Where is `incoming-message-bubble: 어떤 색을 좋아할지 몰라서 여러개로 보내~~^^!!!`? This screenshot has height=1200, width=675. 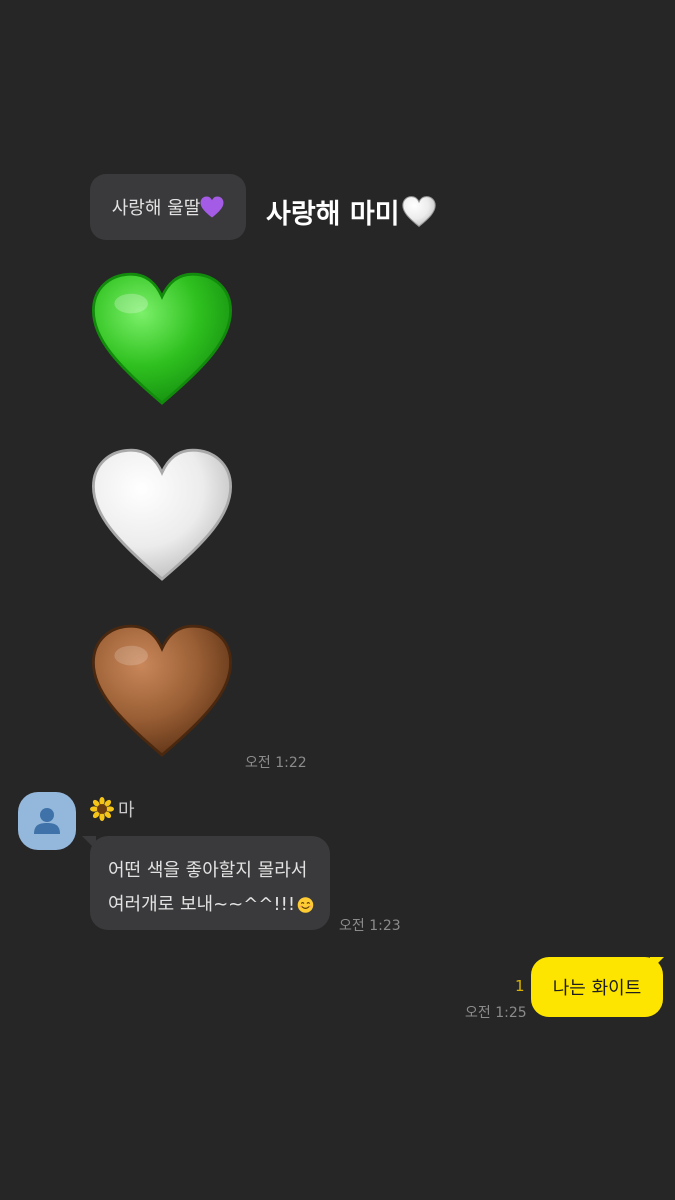
incoming-message-bubble: 어떤 색을 좋아할지 몰라서 여러개로 보내~~^^!!! is located at coordinates (210, 883).